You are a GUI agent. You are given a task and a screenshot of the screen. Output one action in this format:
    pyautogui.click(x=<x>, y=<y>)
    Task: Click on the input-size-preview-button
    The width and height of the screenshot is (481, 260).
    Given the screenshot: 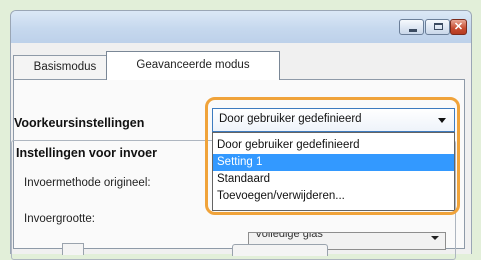 What is the action you would take?
    pyautogui.click(x=73, y=249)
    